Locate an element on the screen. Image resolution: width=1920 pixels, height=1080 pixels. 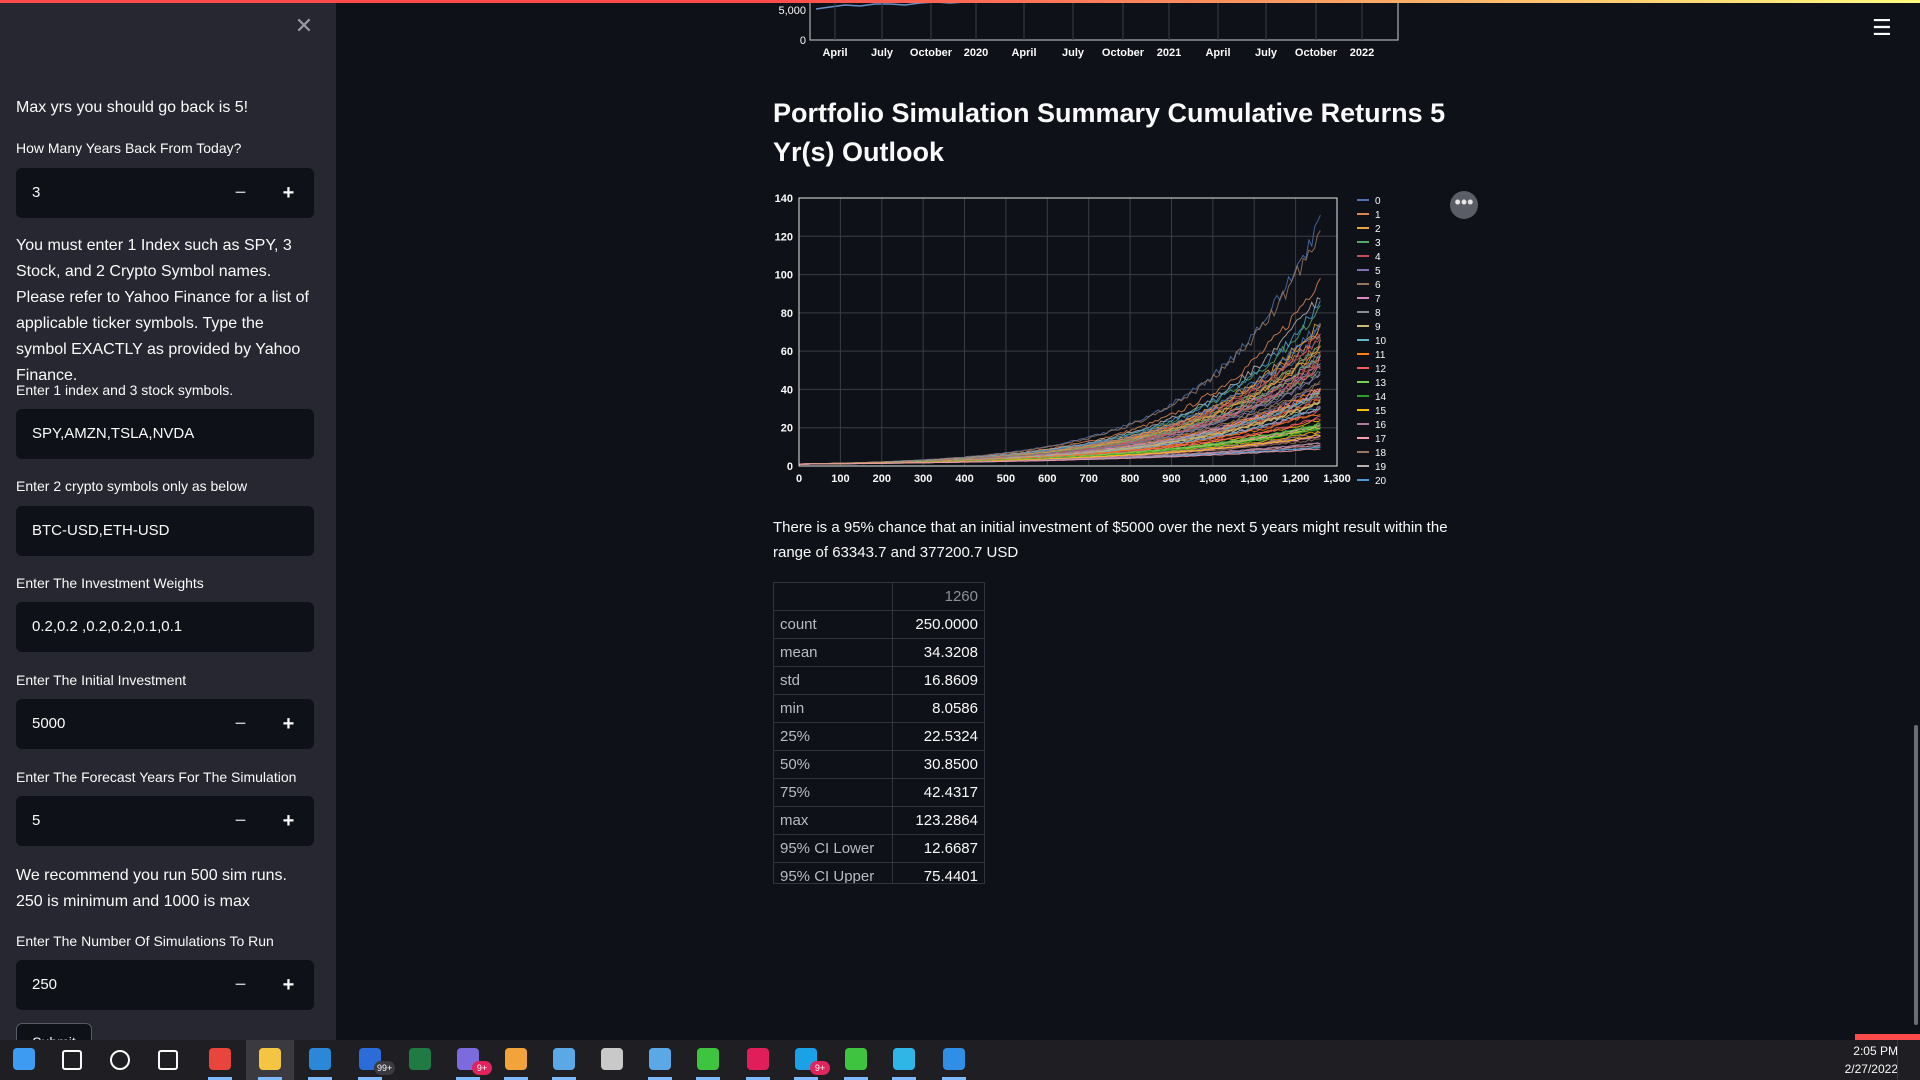
scrollbar is located at coordinates (1916, 875).